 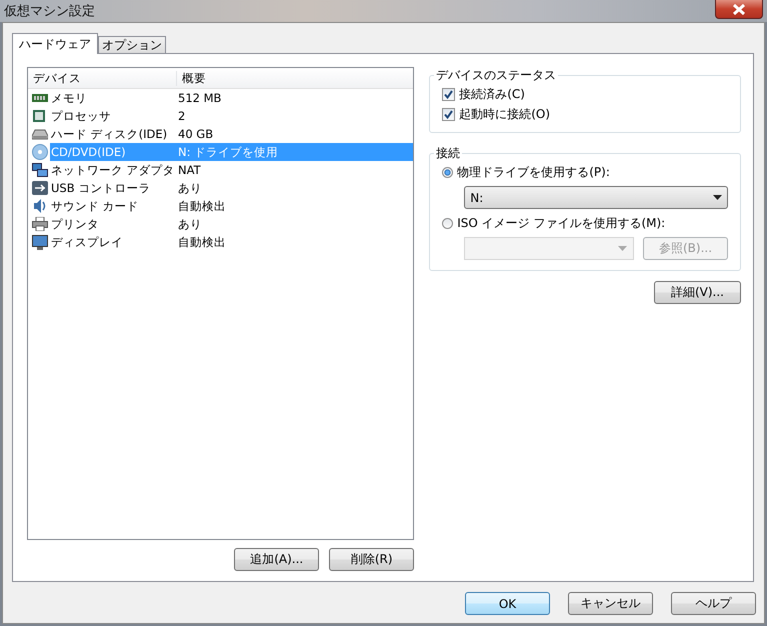 What do you see at coordinates (55, 43) in the screenshot?
I see `tab: ハードウェア` at bounding box center [55, 43].